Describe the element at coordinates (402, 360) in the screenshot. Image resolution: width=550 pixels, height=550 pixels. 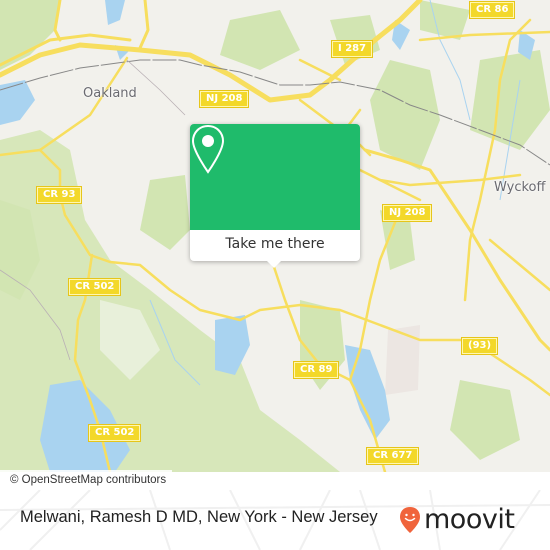
I see `developed-area` at that location.